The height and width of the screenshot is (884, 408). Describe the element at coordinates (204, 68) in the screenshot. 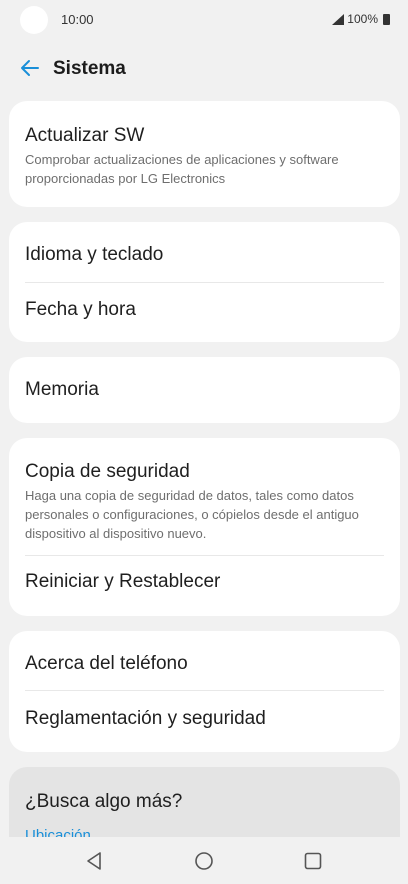

I see `app-bar: Sistema` at that location.